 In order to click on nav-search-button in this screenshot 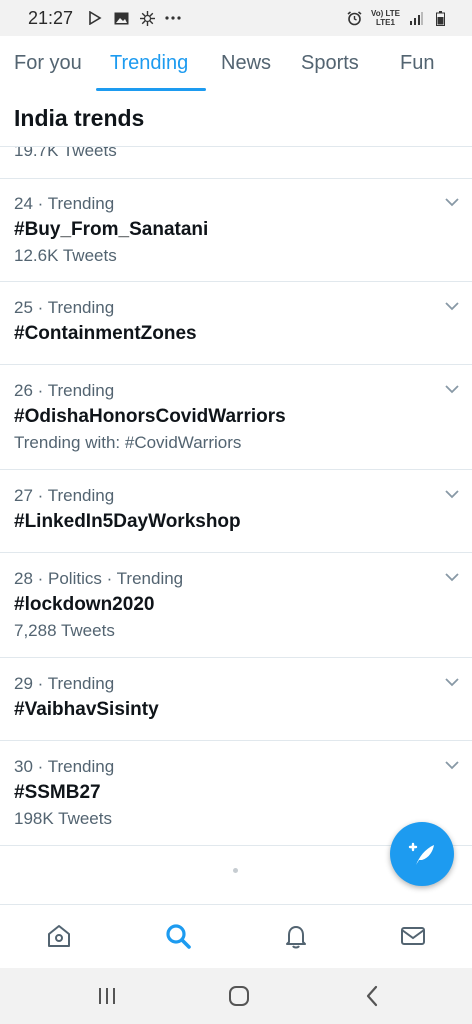, I will do `click(178, 936)`.